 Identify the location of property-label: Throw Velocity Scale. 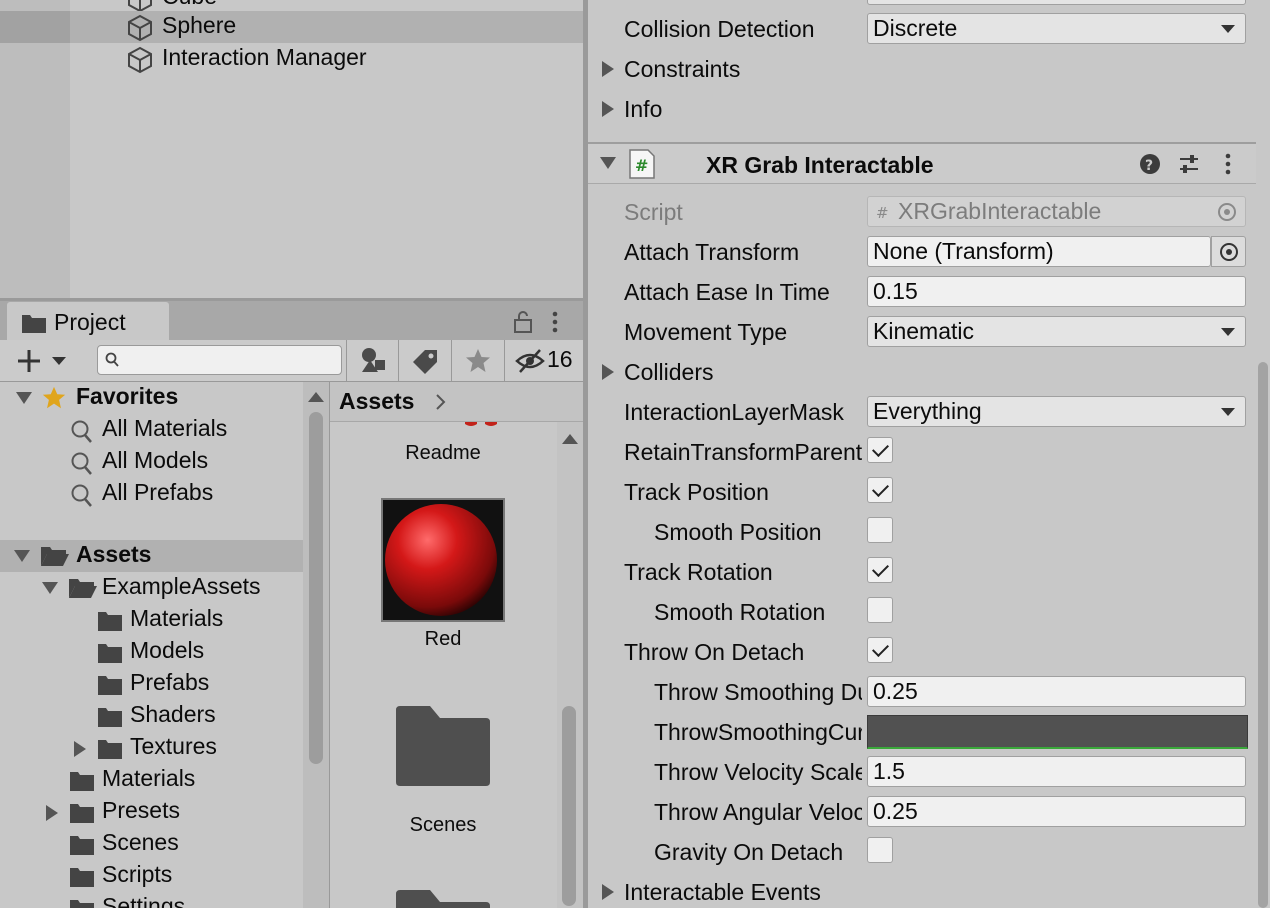
(758, 772).